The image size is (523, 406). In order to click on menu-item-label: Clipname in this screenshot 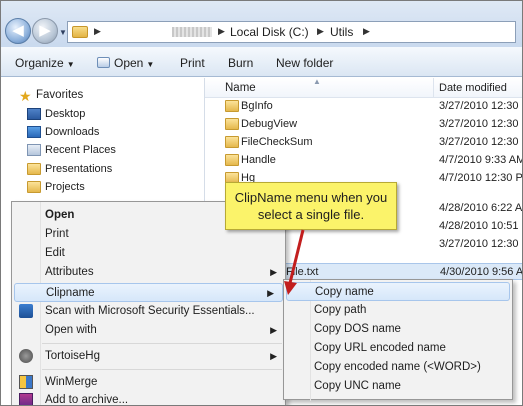, I will do `click(70, 293)`.